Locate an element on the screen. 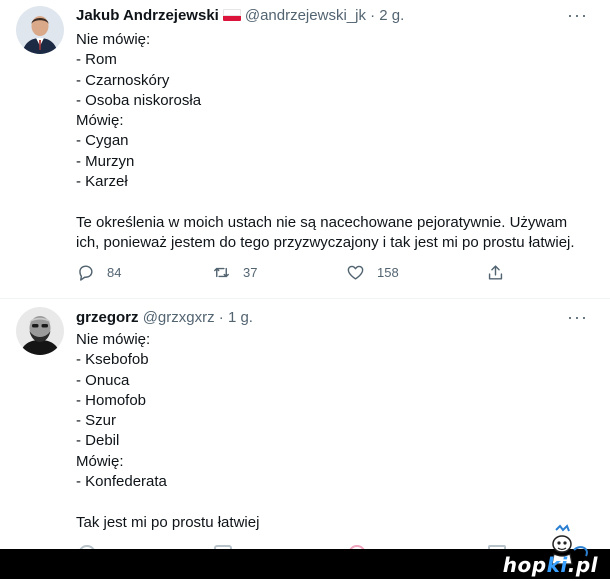  text-line: - Konfederata is located at coordinates (121, 482).